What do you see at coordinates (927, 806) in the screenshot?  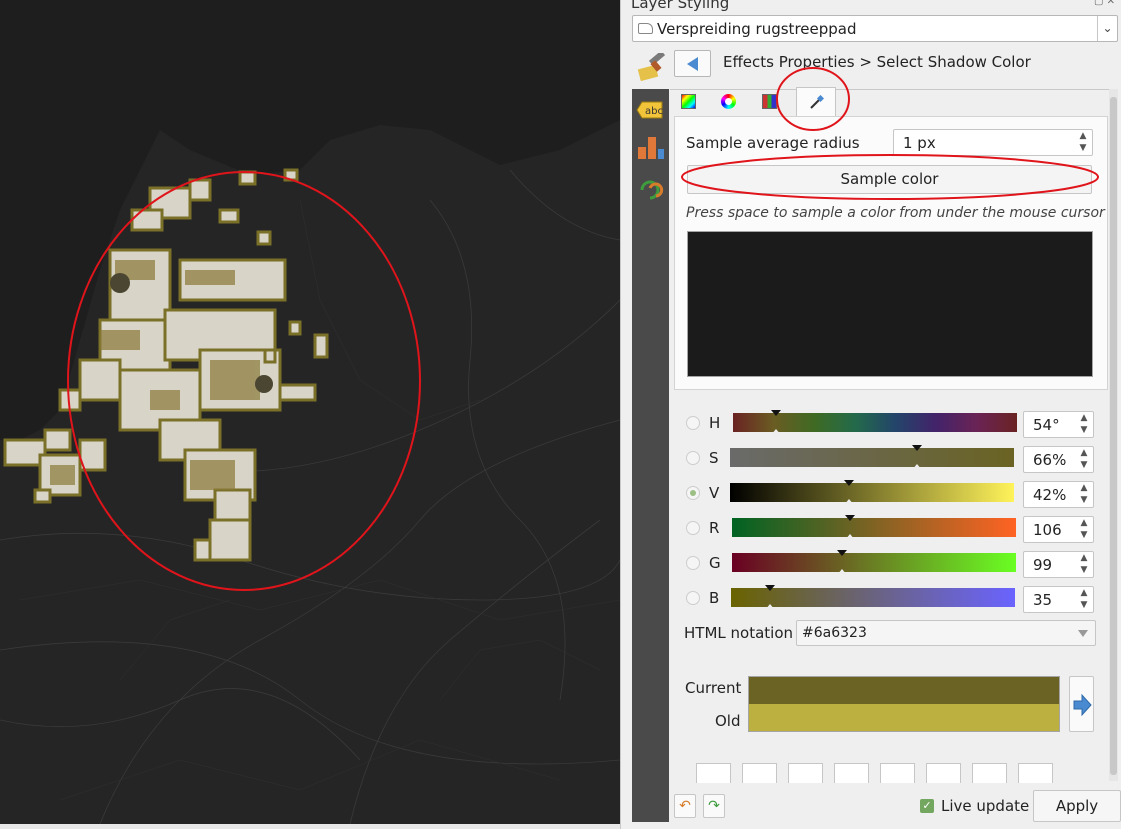 I see `live-update-checkbox: ✓` at bounding box center [927, 806].